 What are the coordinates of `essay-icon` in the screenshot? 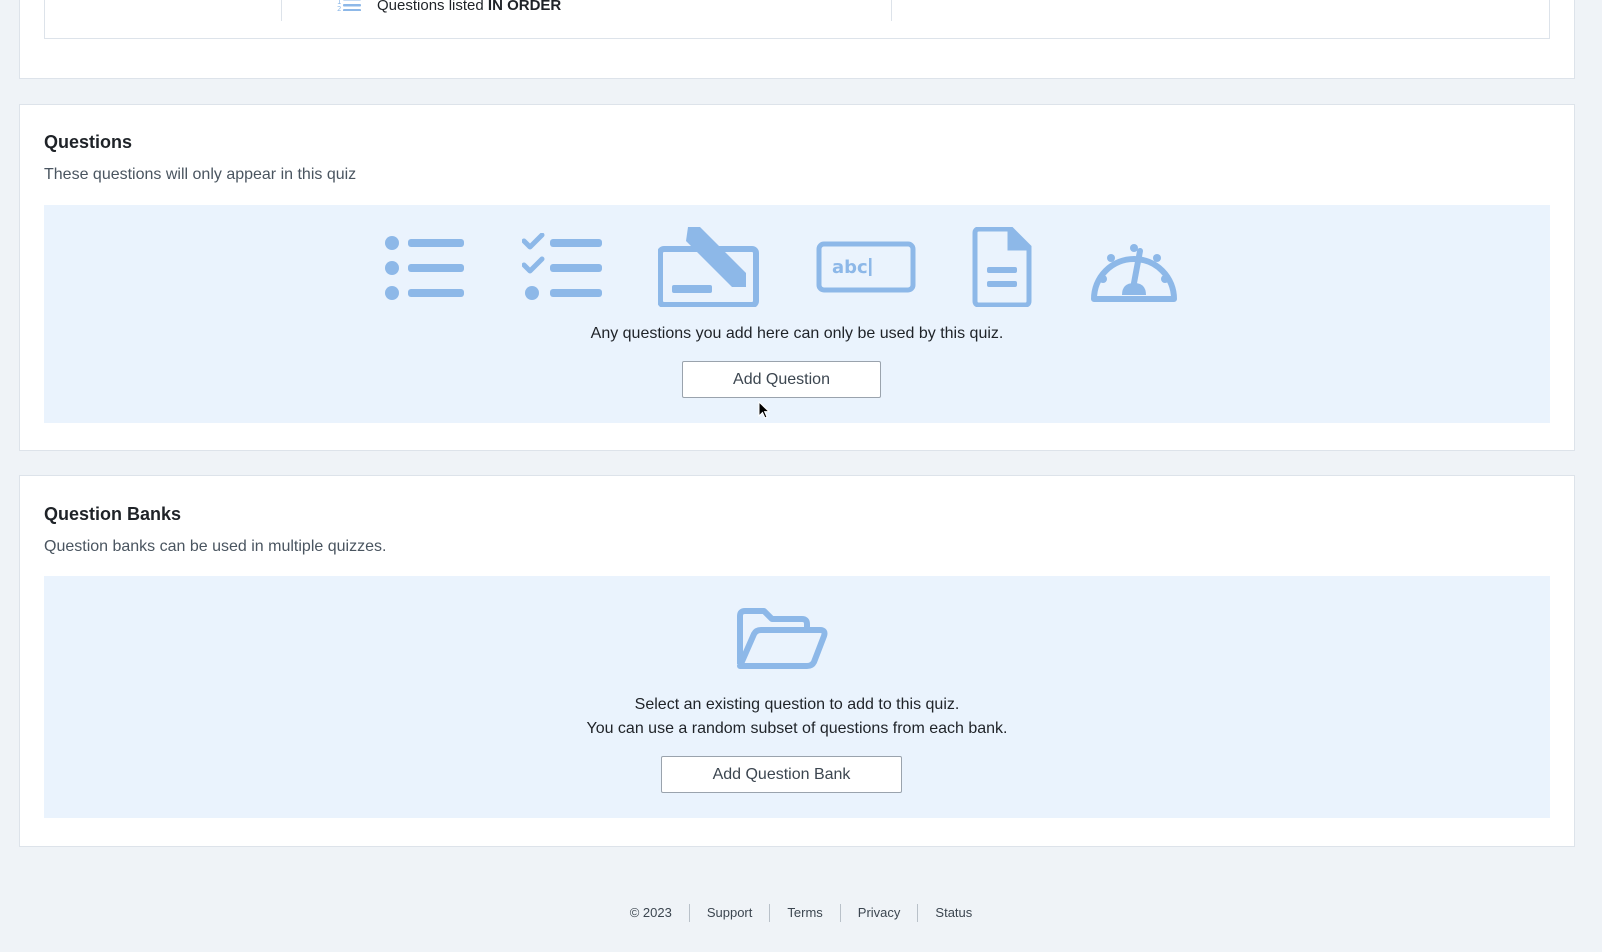 It's located at (708, 267).